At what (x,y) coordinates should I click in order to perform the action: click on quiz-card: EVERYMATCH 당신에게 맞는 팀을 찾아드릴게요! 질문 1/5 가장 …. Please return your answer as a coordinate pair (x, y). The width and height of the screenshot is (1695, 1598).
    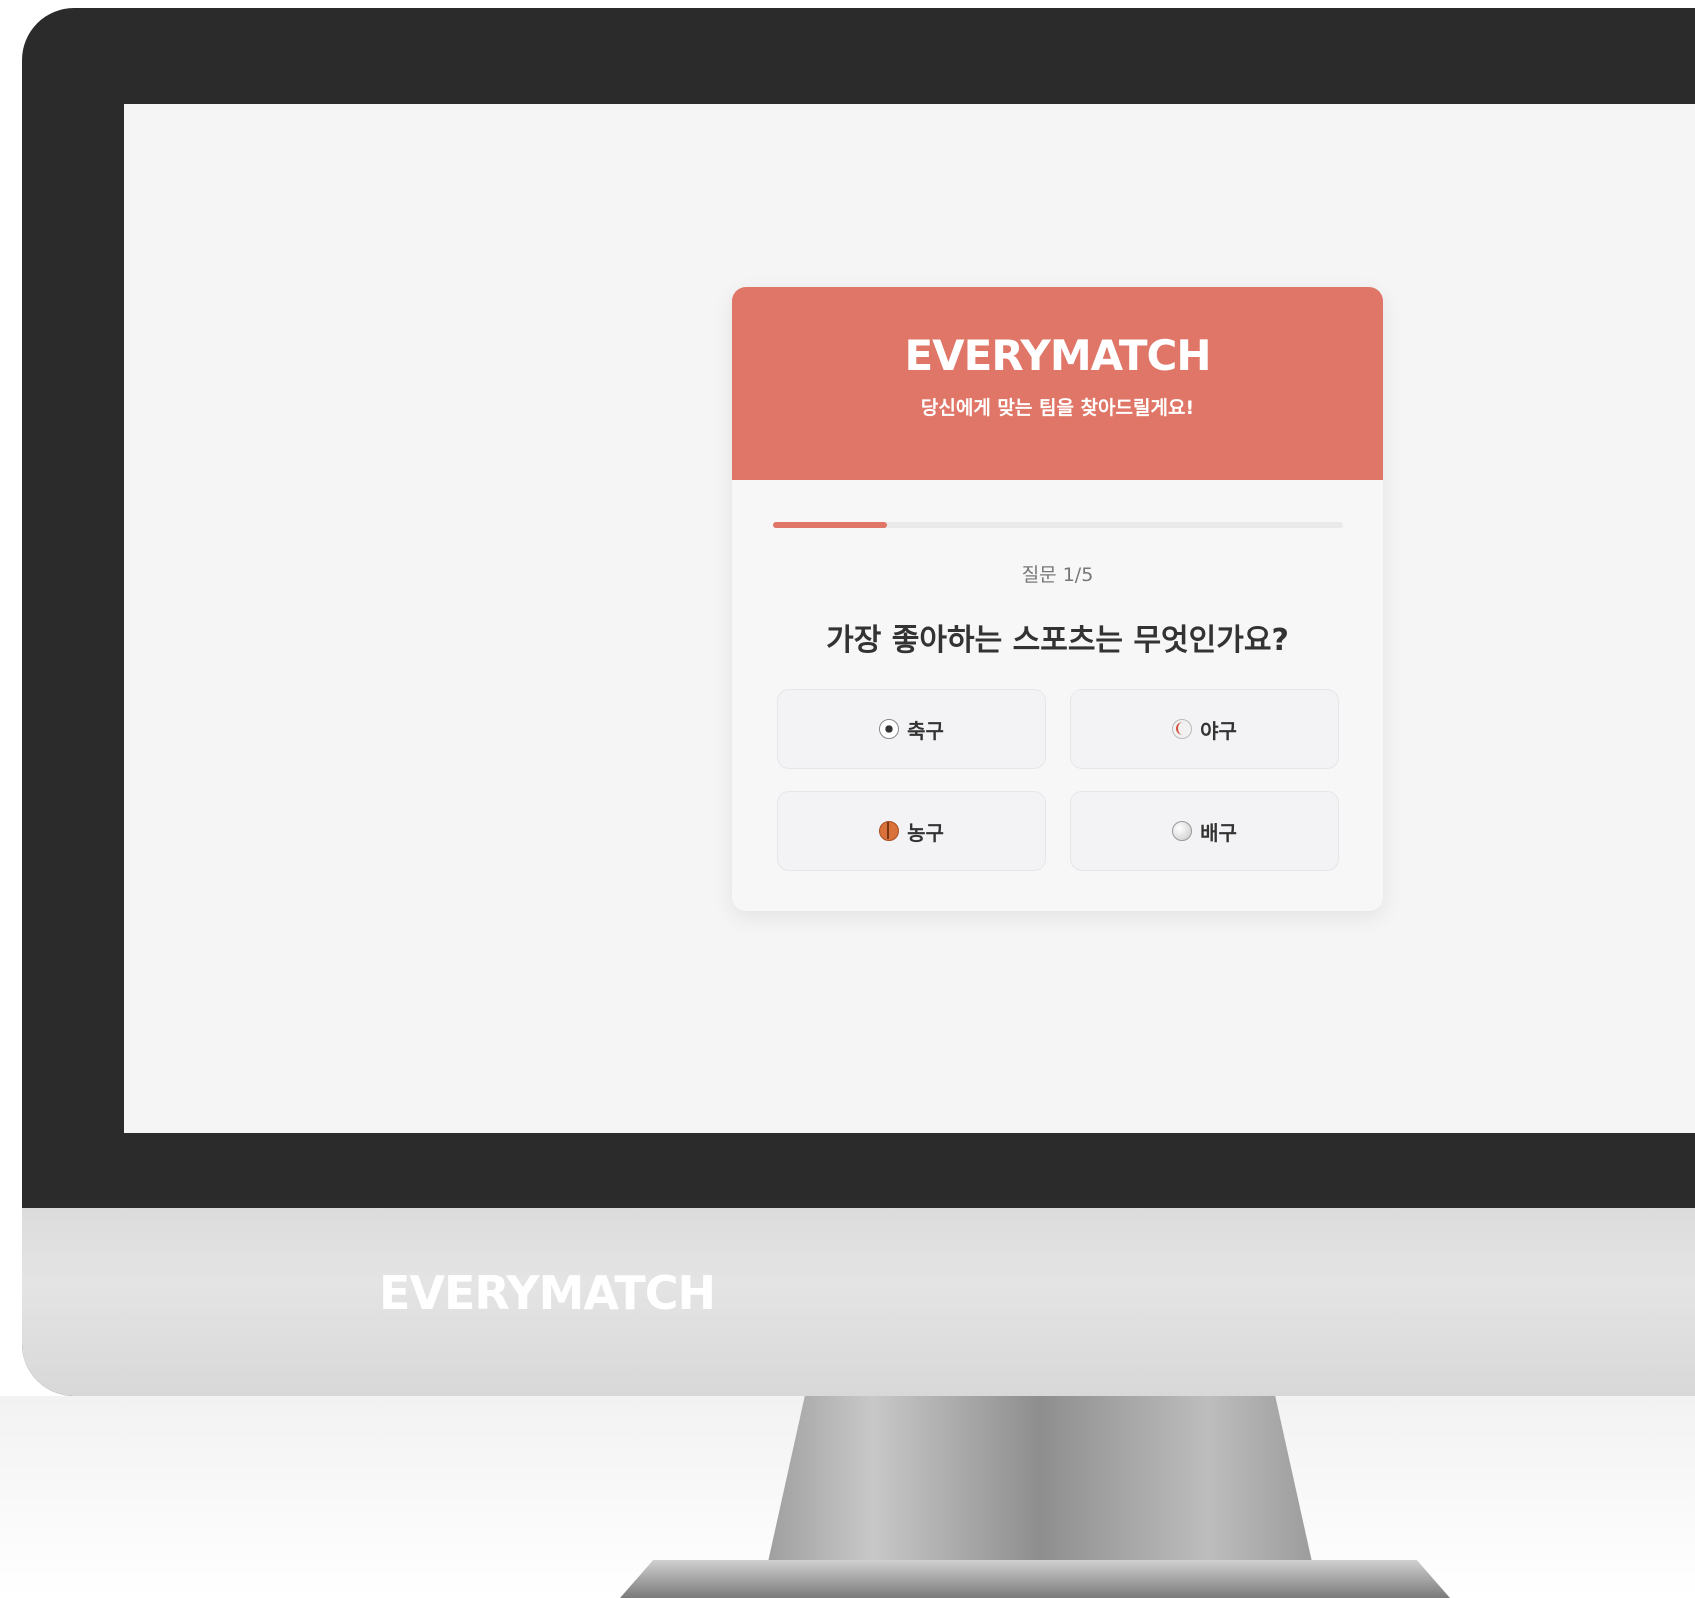
    Looking at the image, I should click on (1057, 599).